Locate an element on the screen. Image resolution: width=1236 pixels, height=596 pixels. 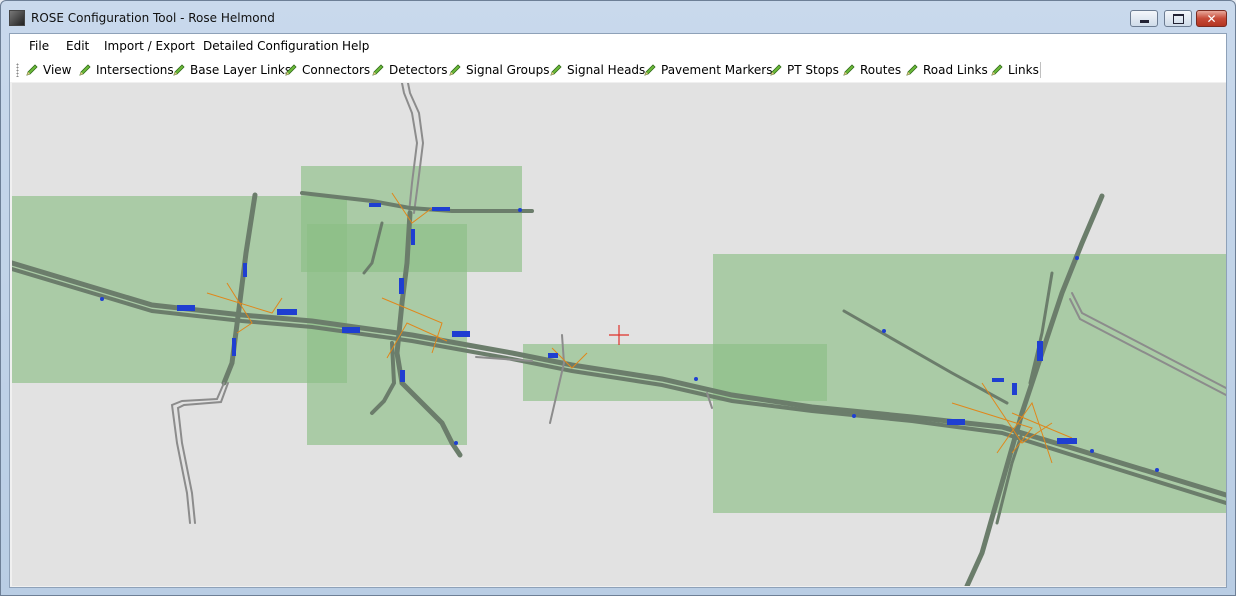
toolbar-button-pavement-markers: Pavement Markers is located at coordinates (707, 70).